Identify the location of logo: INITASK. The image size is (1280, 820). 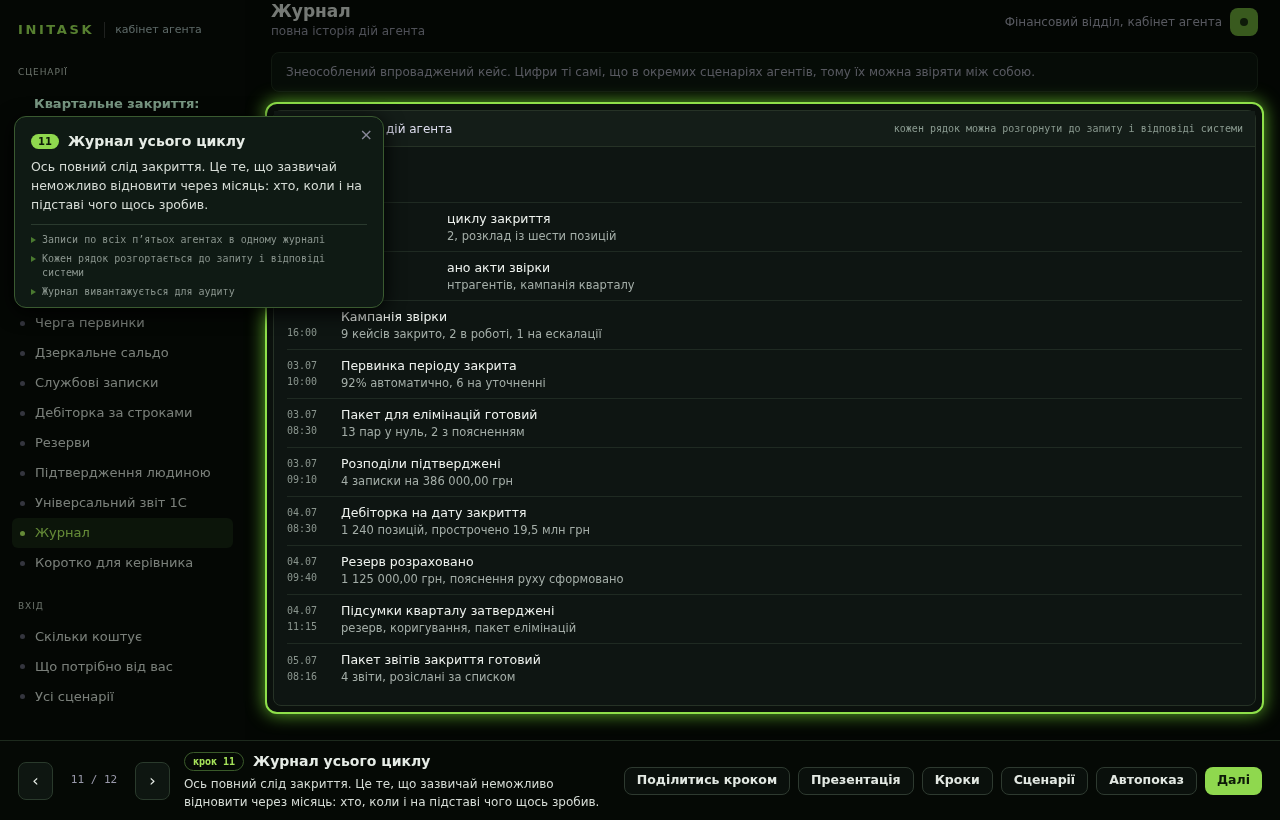
(56, 30).